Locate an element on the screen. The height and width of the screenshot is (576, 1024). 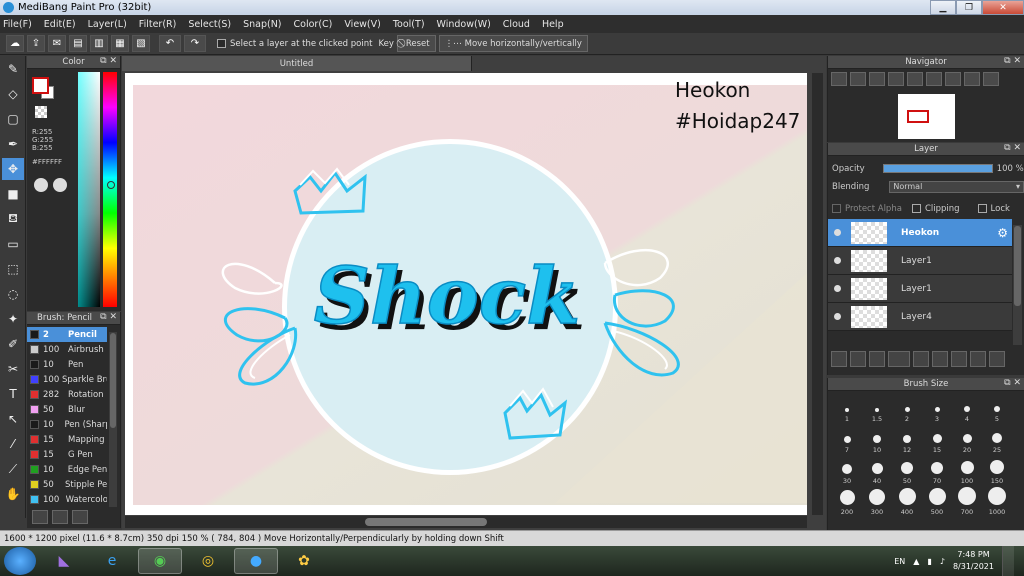
hand-tool-icon: ✋ is located at coordinates (13, 494).